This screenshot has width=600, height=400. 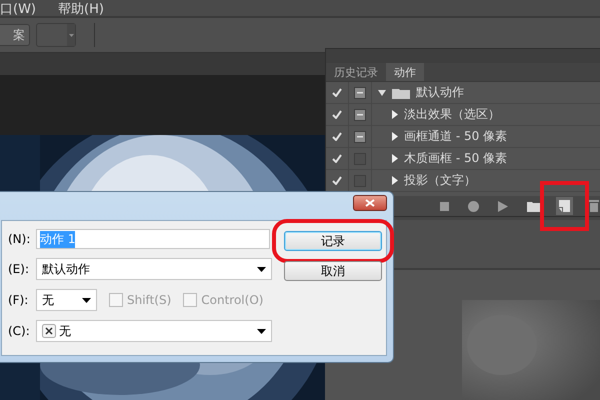 I want to click on menu-item: 帮助(H), so click(x=81, y=9).